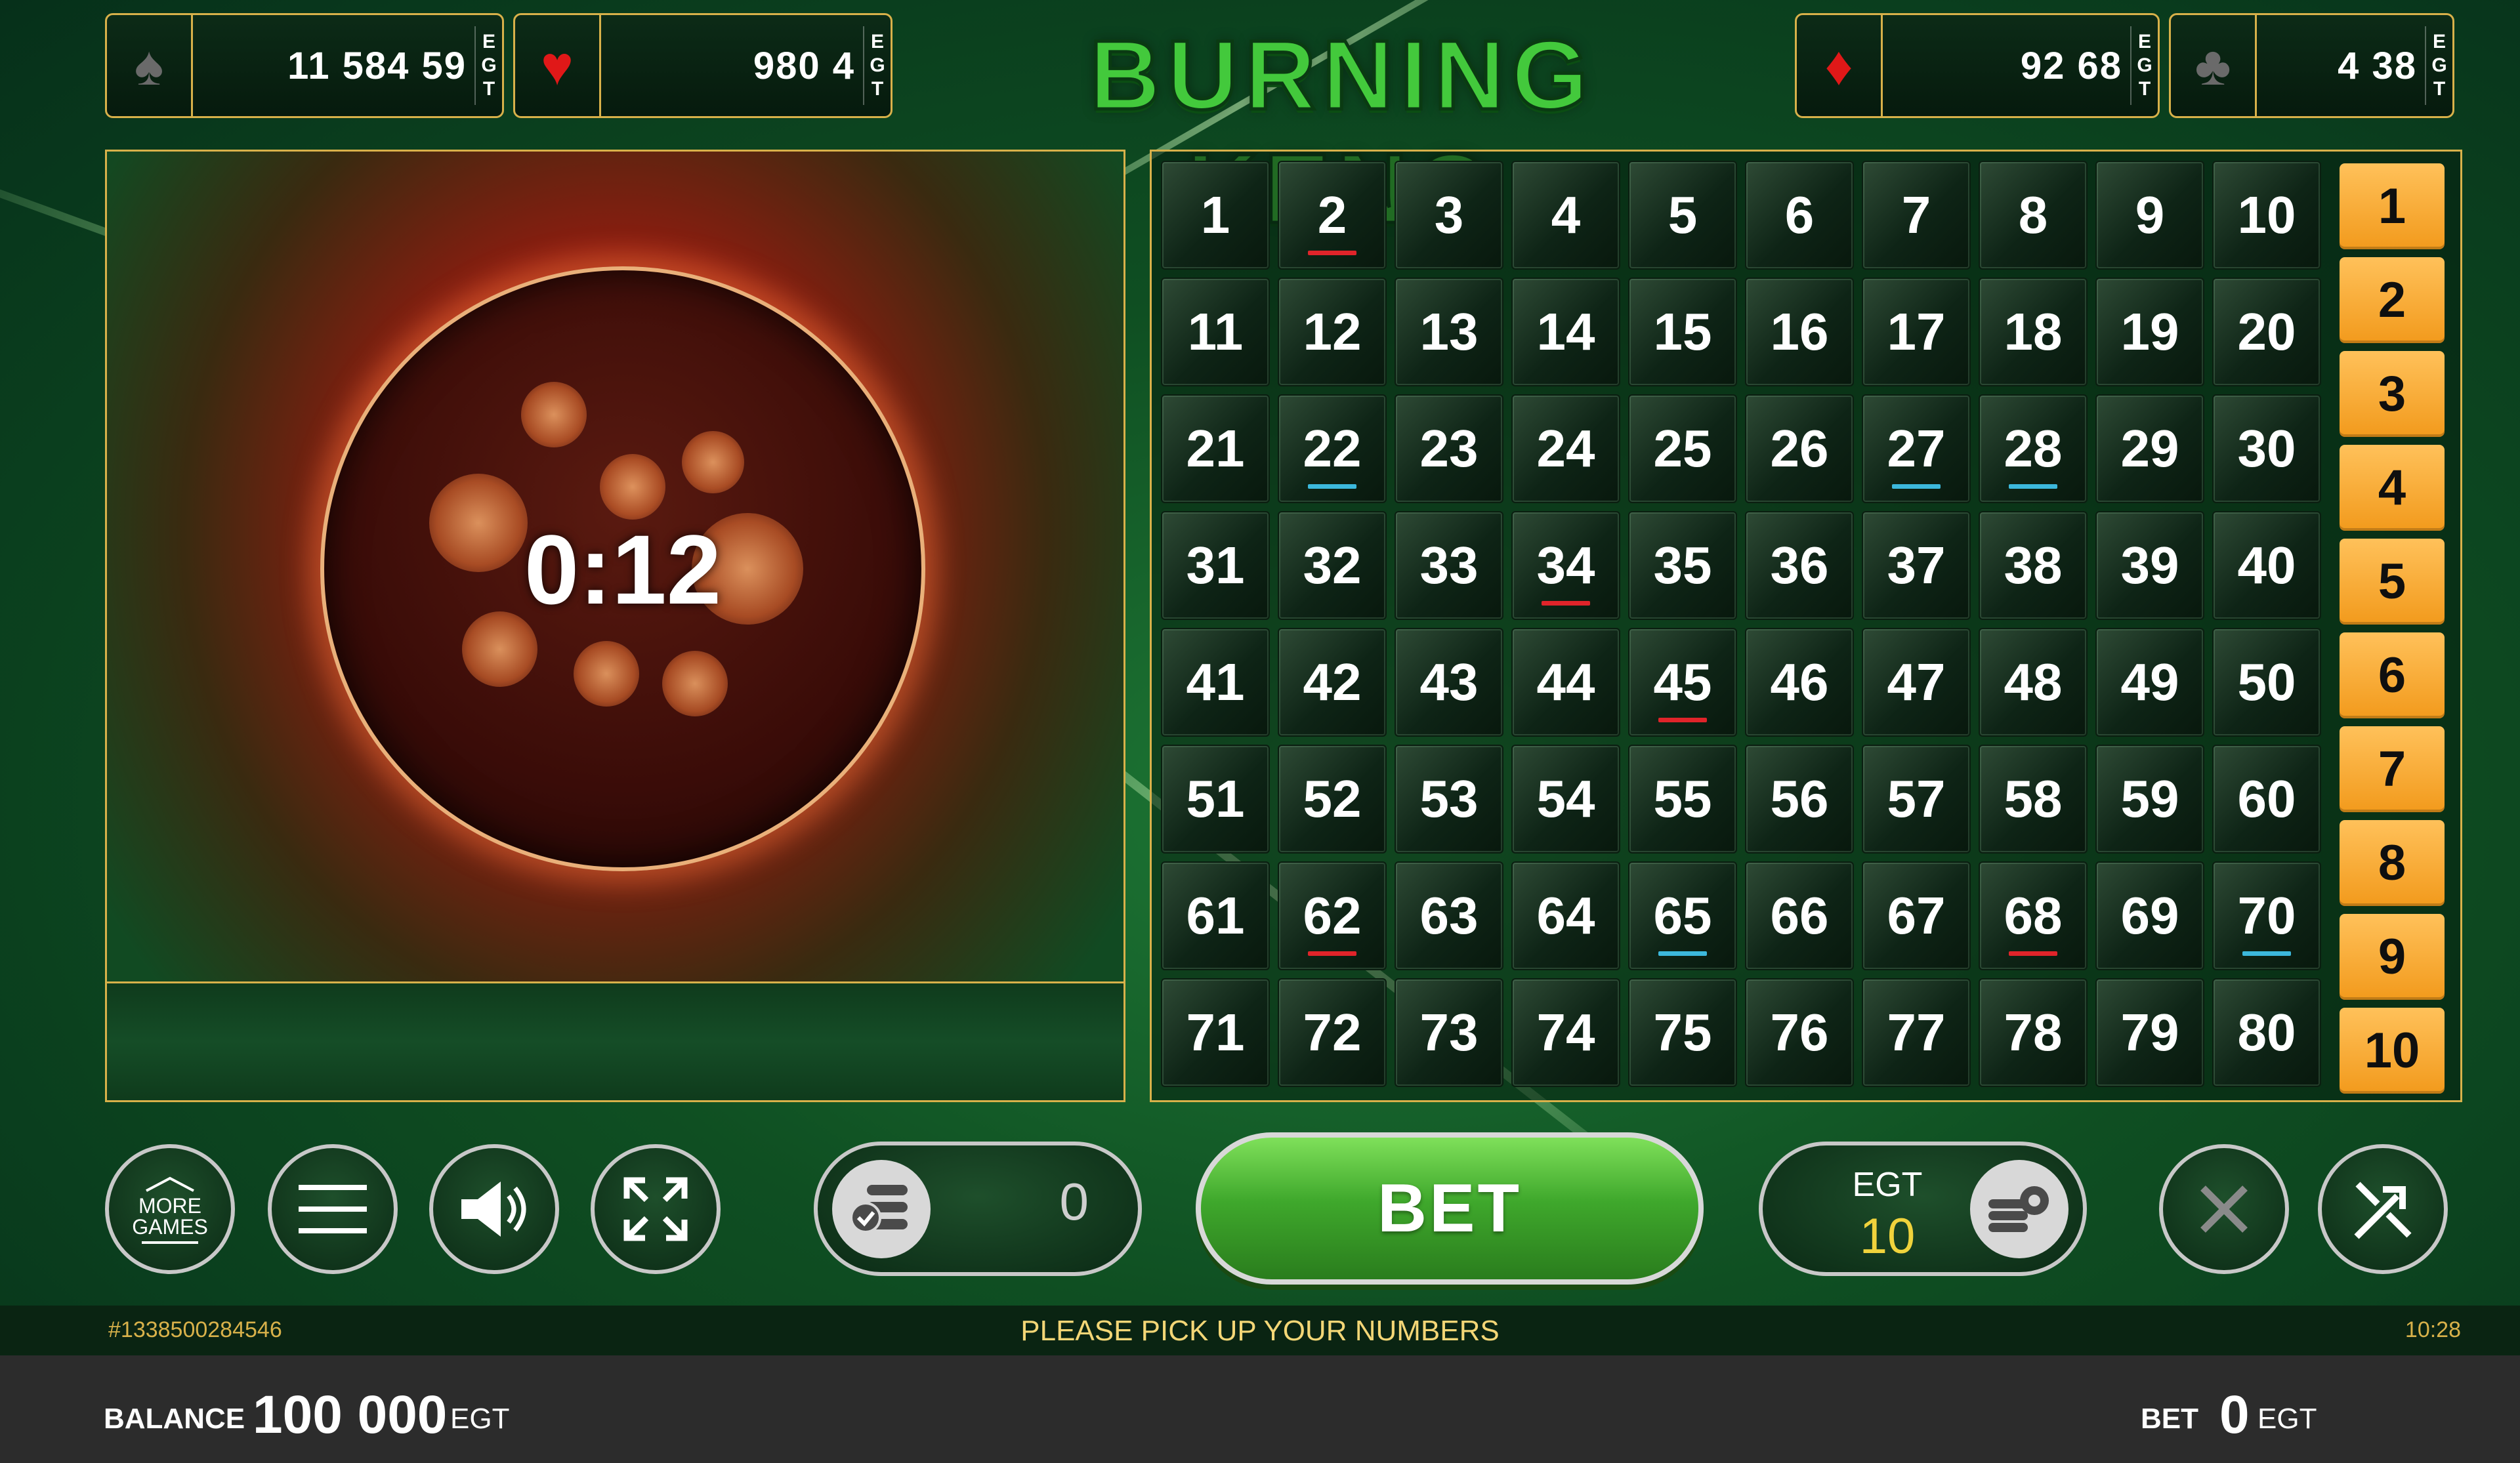  What do you see at coordinates (2266, 682) in the screenshot?
I see `number-cell: 50` at bounding box center [2266, 682].